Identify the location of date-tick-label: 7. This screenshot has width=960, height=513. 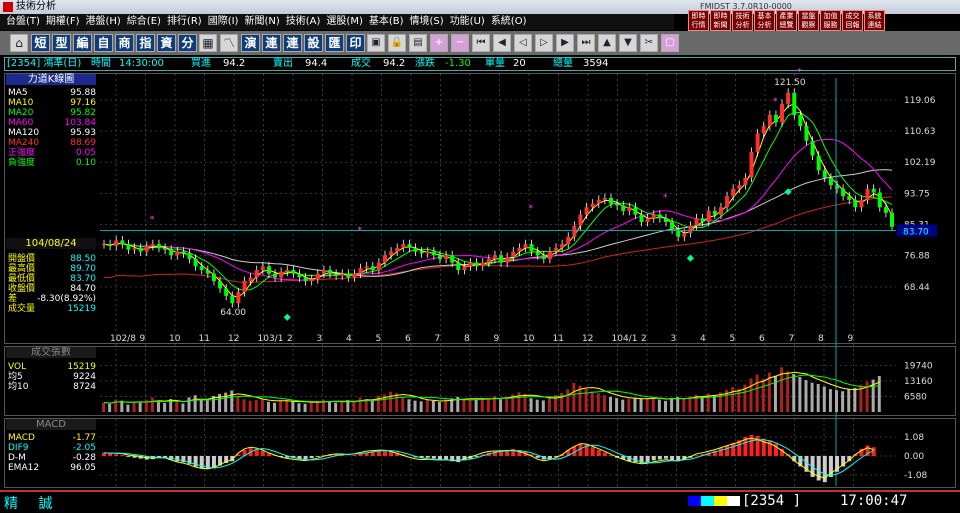
(792, 339).